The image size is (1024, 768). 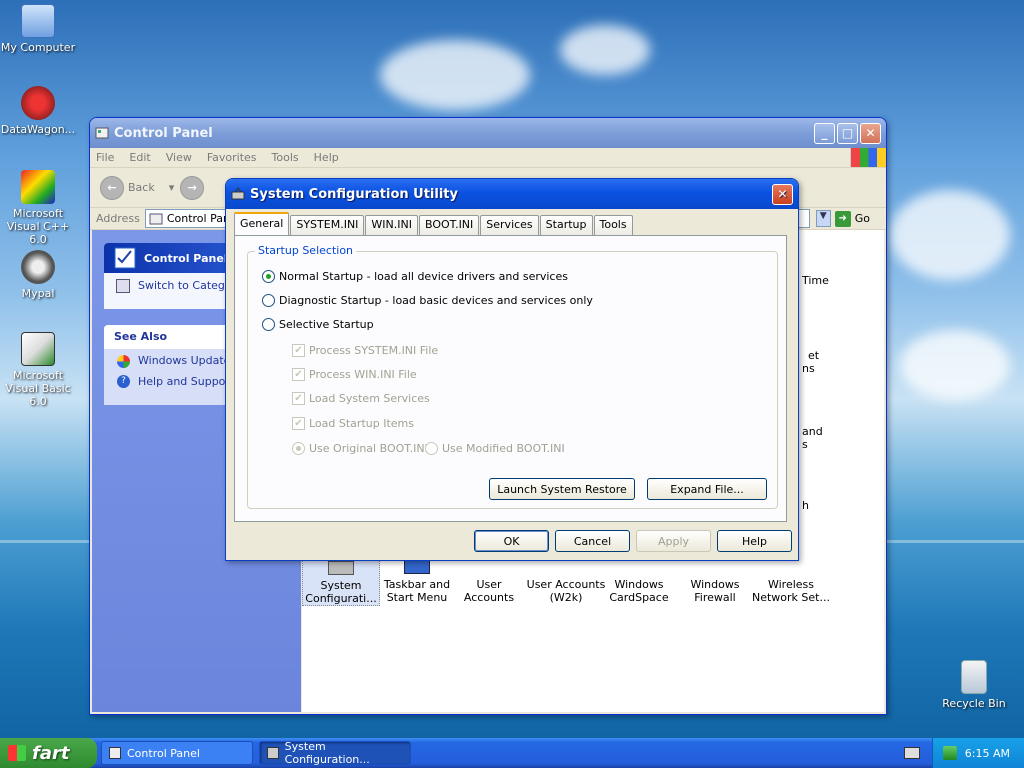 I want to click on tab-services: Services, so click(x=509, y=225).